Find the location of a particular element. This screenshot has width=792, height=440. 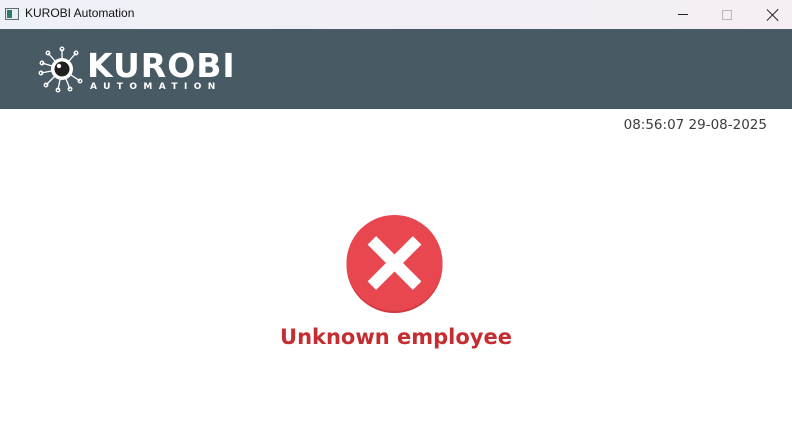

logo-tagline: AUTOMATION is located at coordinates (156, 87).